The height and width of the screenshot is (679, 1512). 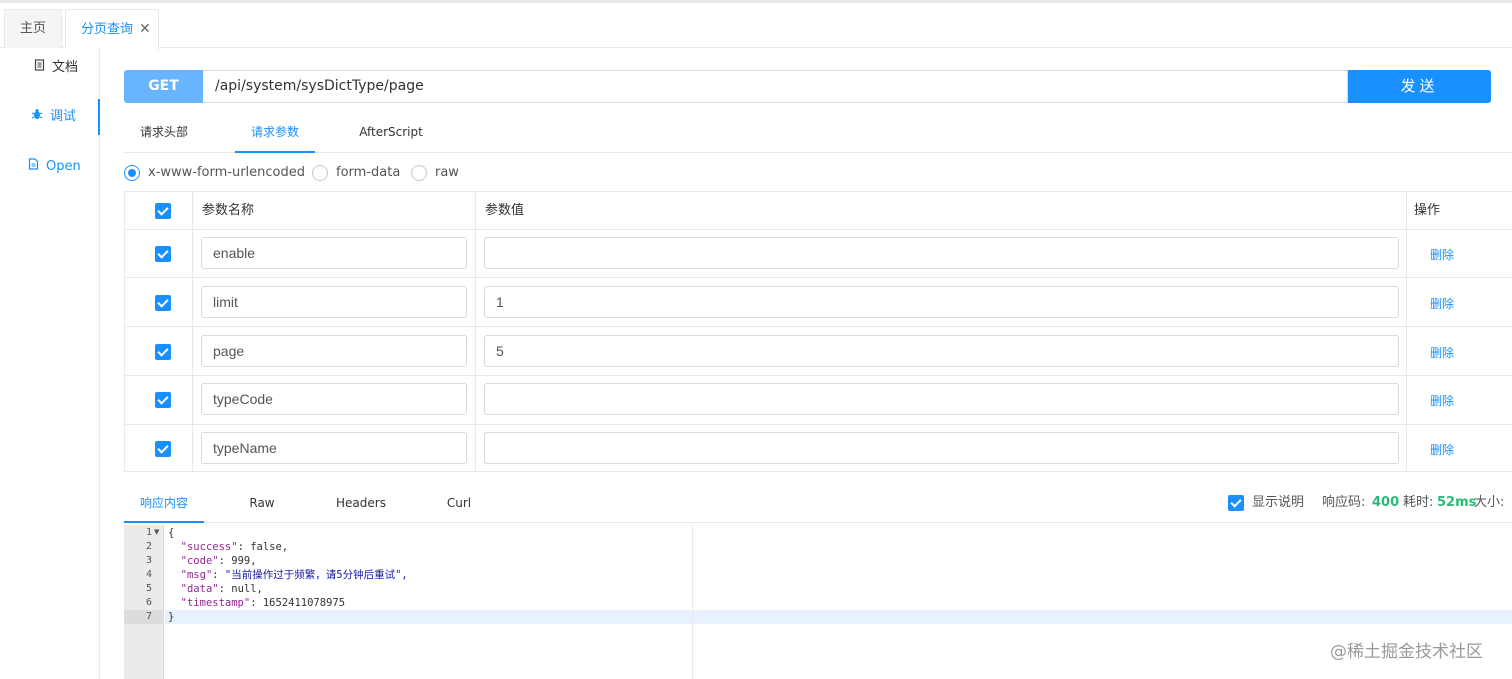 What do you see at coordinates (171, 533) in the screenshot?
I see `code-line: {` at bounding box center [171, 533].